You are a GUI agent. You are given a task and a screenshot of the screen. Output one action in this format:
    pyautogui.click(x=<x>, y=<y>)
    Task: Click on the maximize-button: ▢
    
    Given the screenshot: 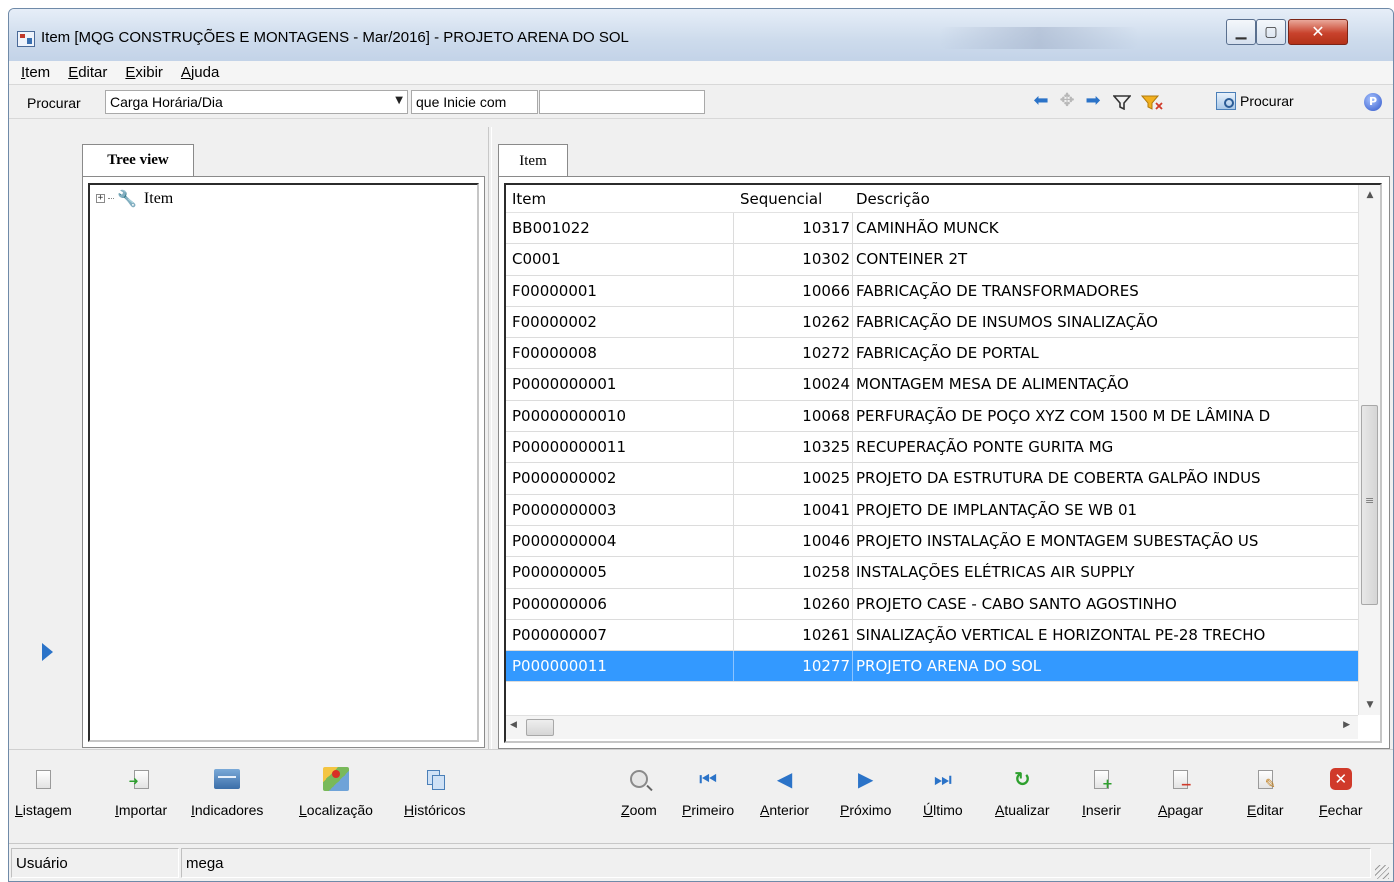 What is the action you would take?
    pyautogui.click(x=1271, y=32)
    